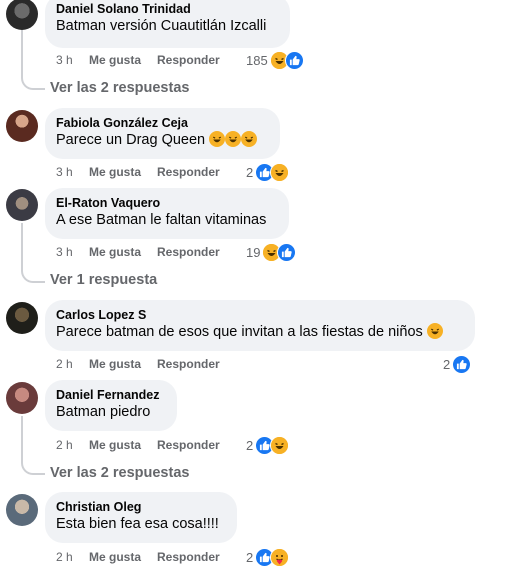 The image size is (514, 574). I want to click on comment-text-content: Parece un Drag Queen, so click(131, 140).